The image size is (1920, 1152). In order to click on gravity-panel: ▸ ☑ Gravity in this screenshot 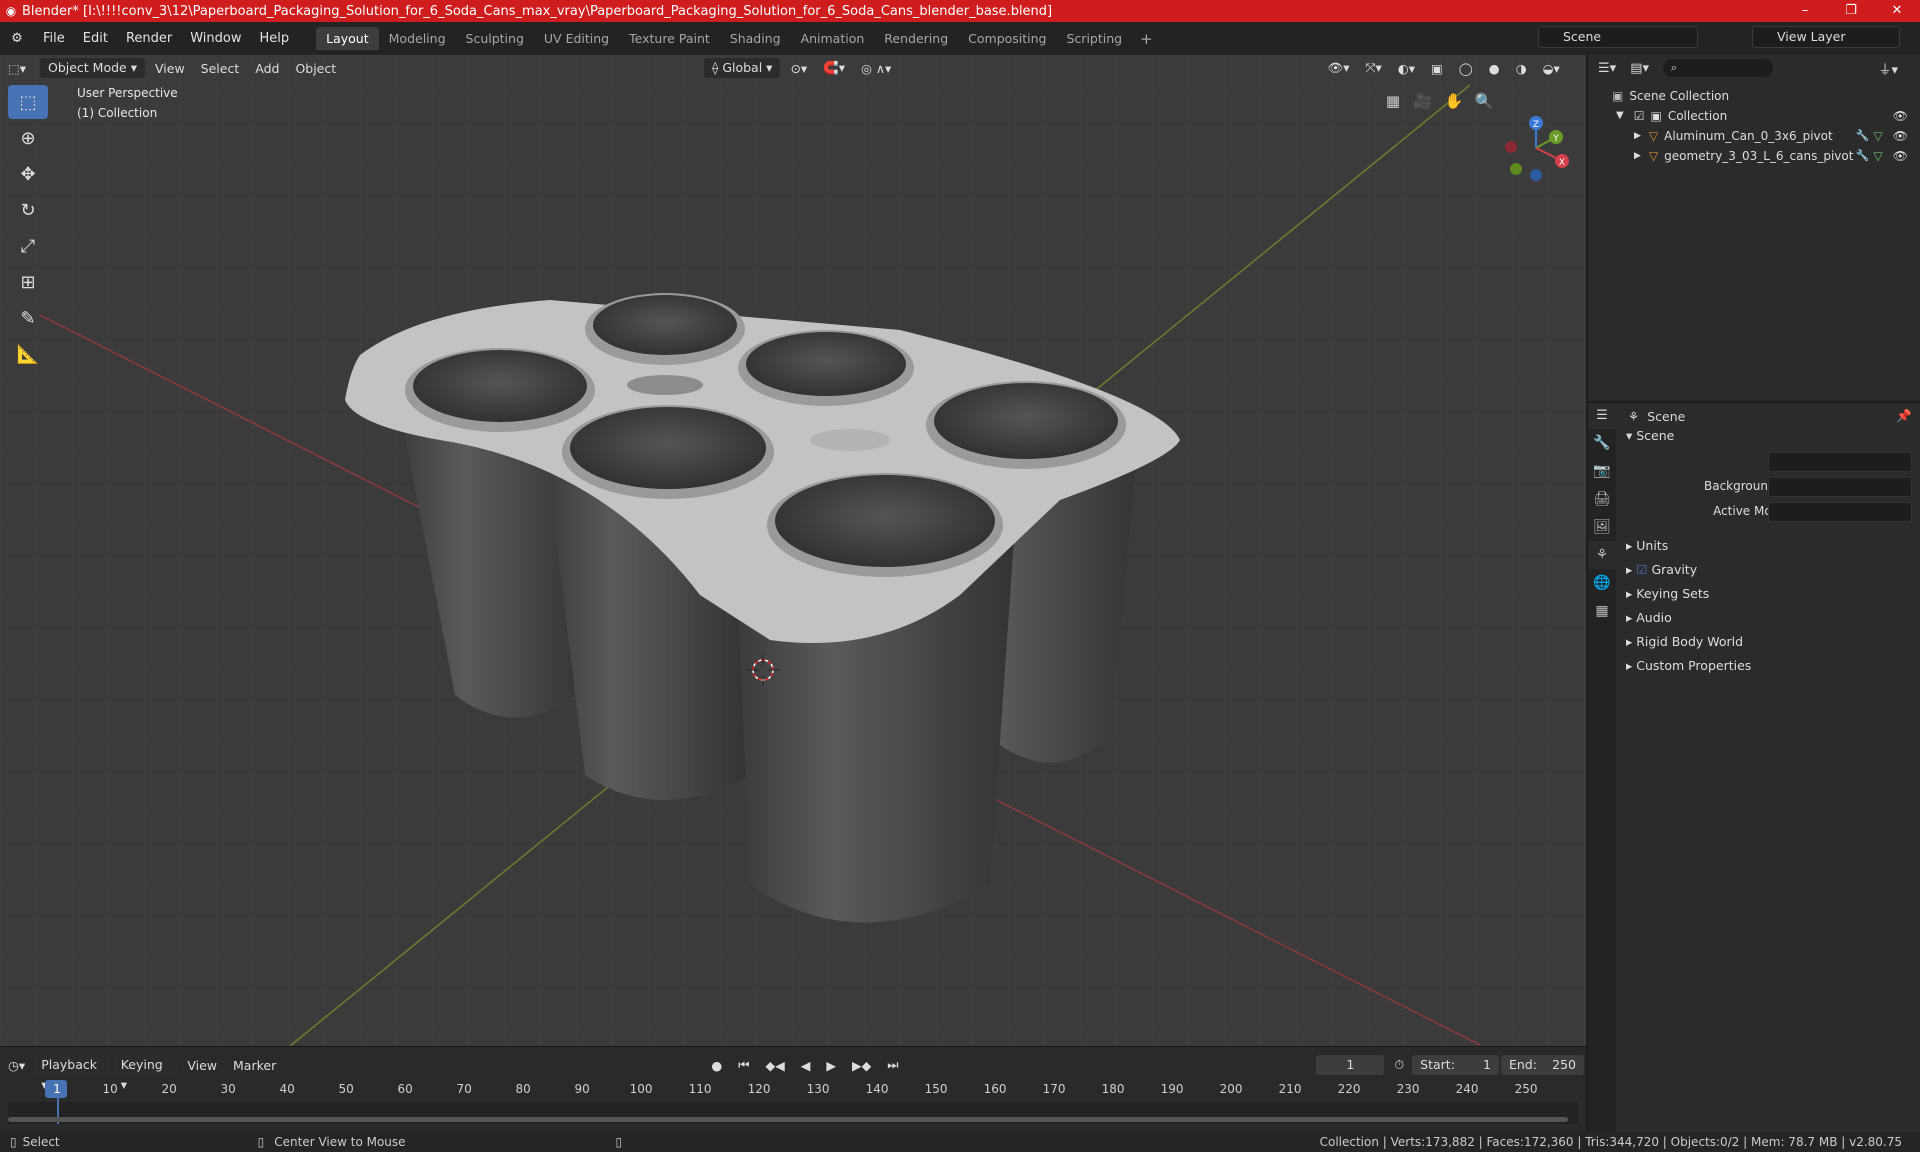, I will do `click(1661, 570)`.